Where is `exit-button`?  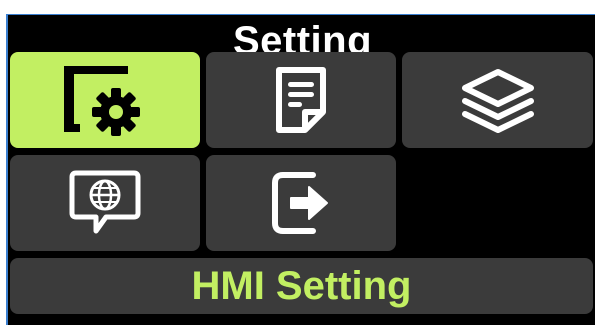 exit-button is located at coordinates (301, 203).